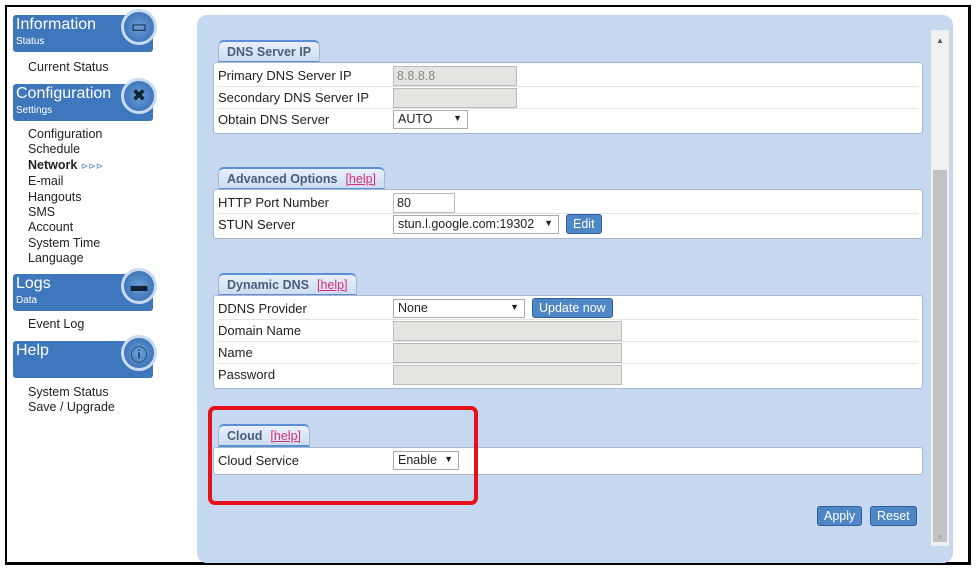  I want to click on field-label: HTTP Port Number, so click(274, 202).